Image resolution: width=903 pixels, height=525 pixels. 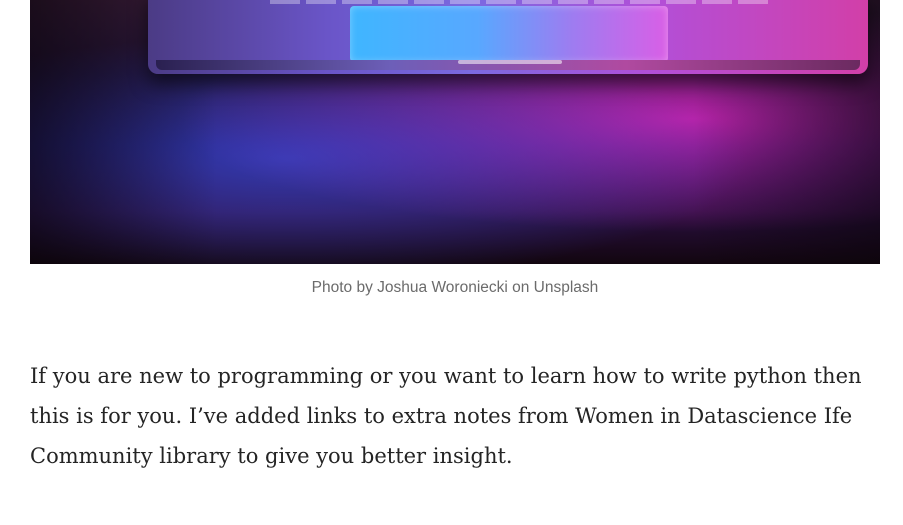 What do you see at coordinates (510, 62) in the screenshot?
I see `laptop-notch` at bounding box center [510, 62].